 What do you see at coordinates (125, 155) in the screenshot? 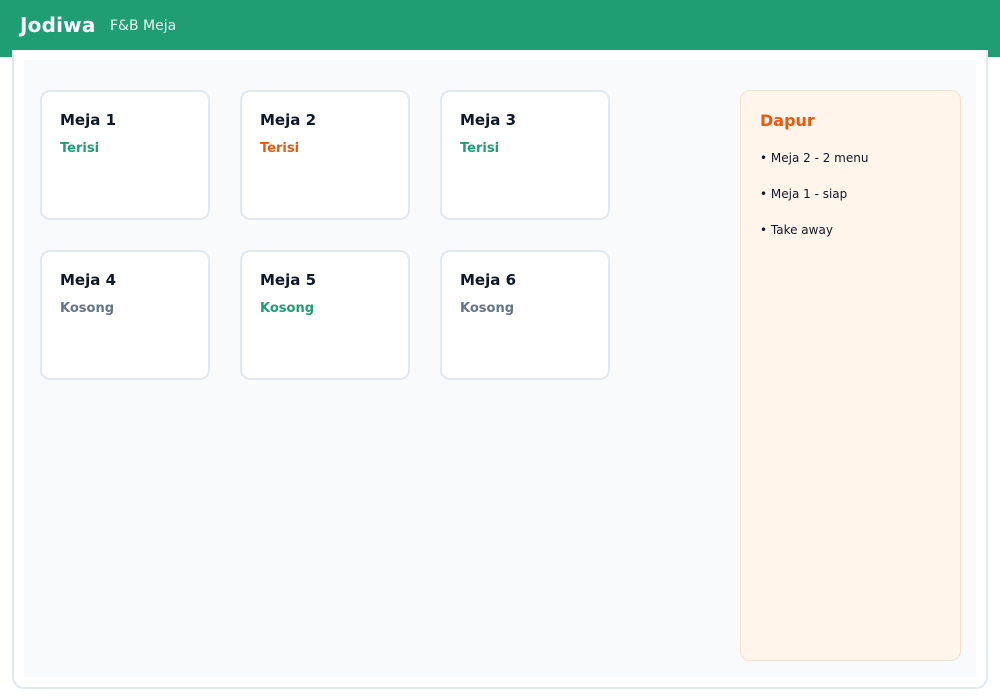
I see `table-card-1: Meja 1 Terisi` at bounding box center [125, 155].